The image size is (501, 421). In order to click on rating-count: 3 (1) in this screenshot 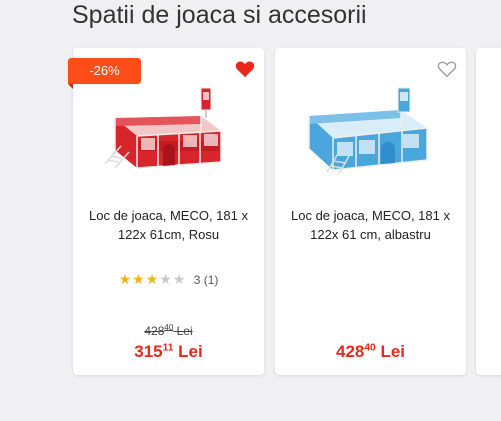, I will do `click(206, 280)`.